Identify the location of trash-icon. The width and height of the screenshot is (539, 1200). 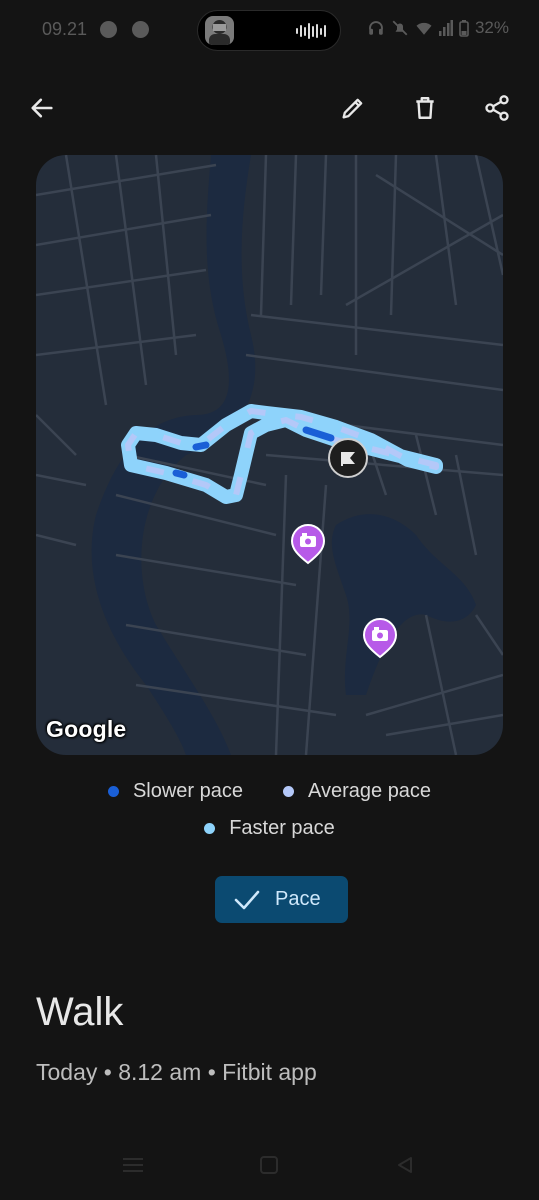
(425, 108).